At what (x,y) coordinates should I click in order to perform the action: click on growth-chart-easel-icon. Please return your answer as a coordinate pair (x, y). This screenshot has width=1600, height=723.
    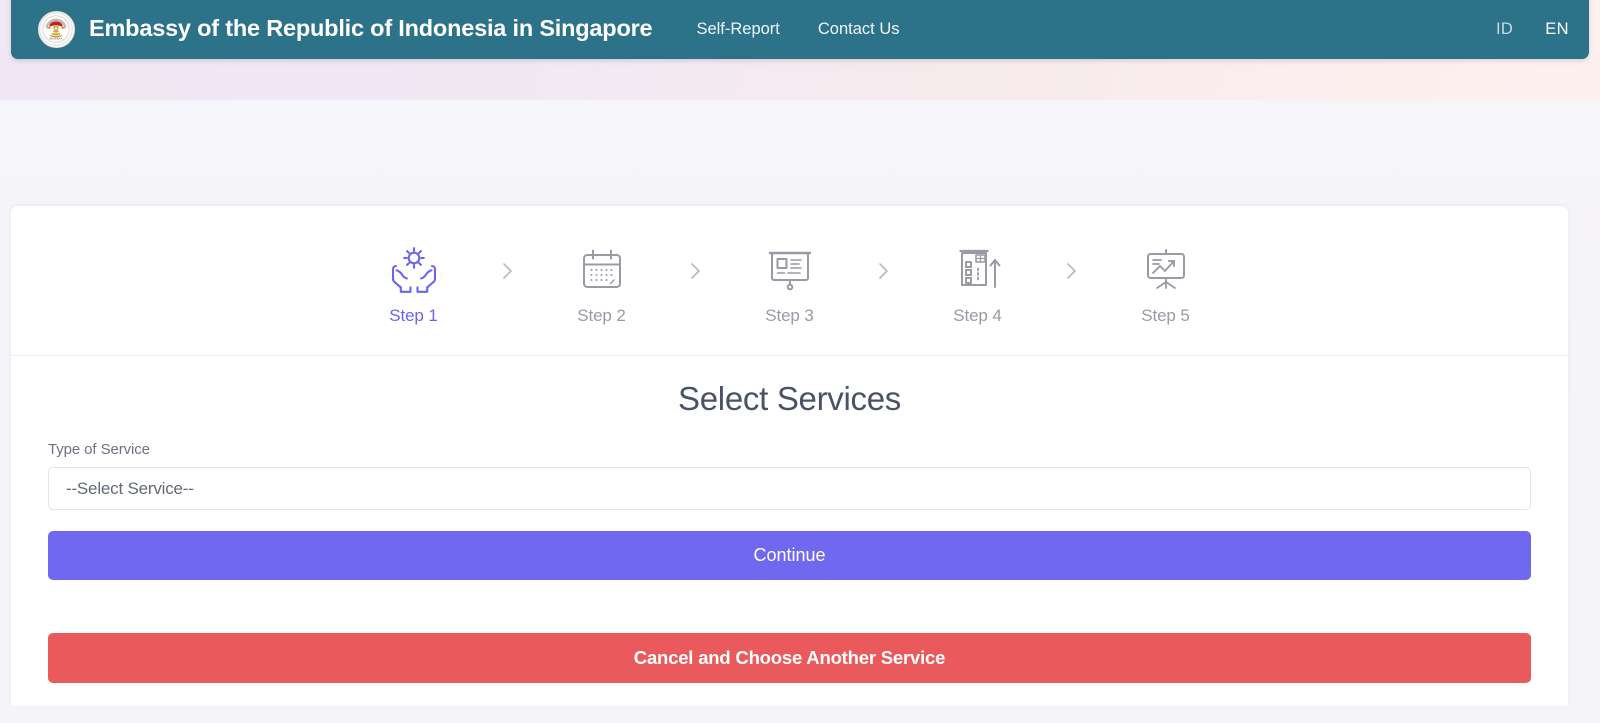
    Looking at the image, I should click on (1166, 269).